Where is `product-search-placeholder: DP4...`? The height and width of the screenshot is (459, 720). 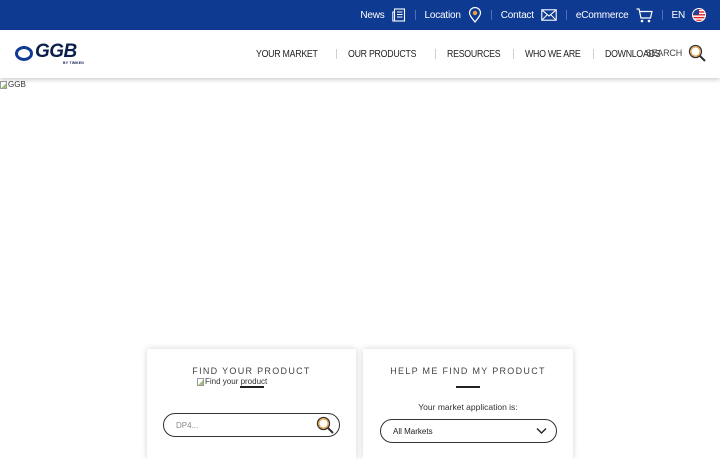
product-search-placeholder: DP4... is located at coordinates (187, 425).